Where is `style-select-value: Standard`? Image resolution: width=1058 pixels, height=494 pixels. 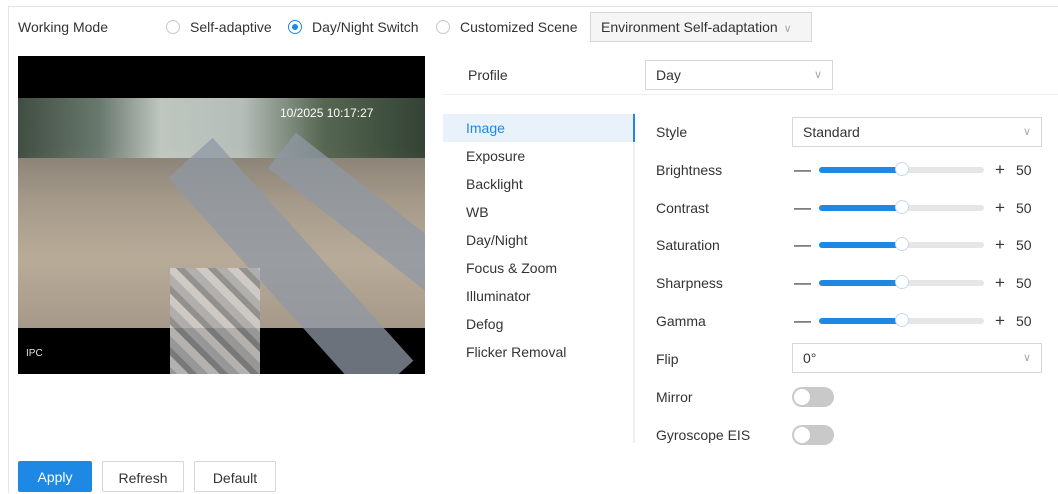 style-select-value: Standard is located at coordinates (831, 132).